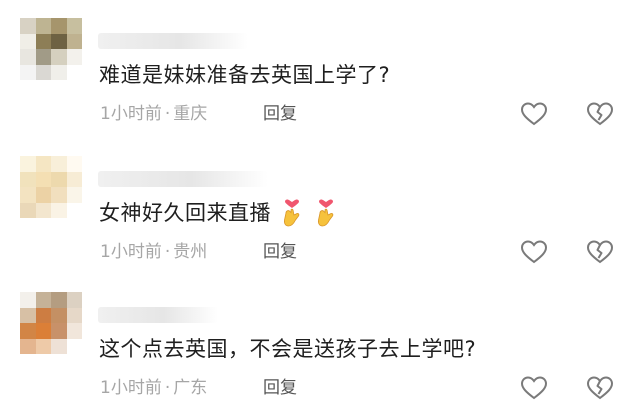  I want to click on comment-location: 贵州, so click(190, 252).